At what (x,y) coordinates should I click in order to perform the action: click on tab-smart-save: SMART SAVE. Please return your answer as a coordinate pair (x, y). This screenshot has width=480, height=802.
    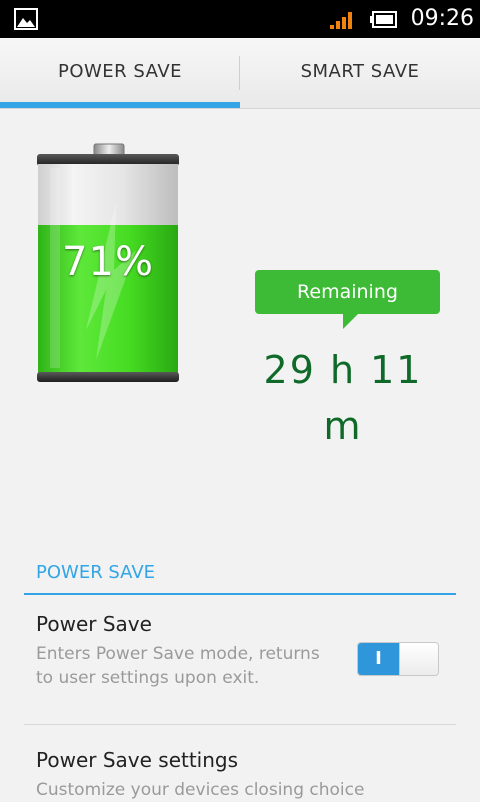
    Looking at the image, I should click on (360, 73).